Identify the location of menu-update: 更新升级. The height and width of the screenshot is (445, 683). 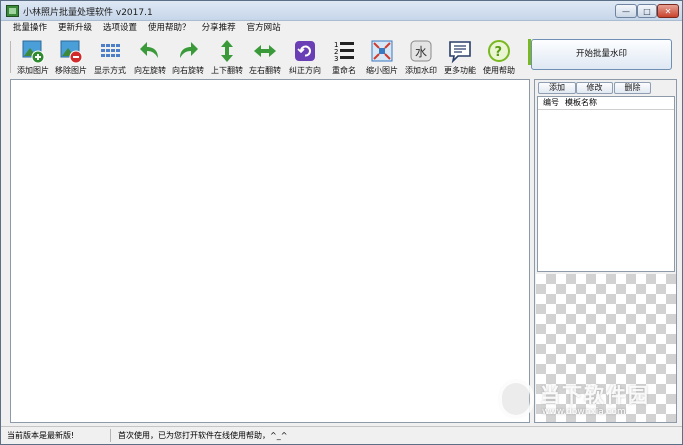
(75, 28).